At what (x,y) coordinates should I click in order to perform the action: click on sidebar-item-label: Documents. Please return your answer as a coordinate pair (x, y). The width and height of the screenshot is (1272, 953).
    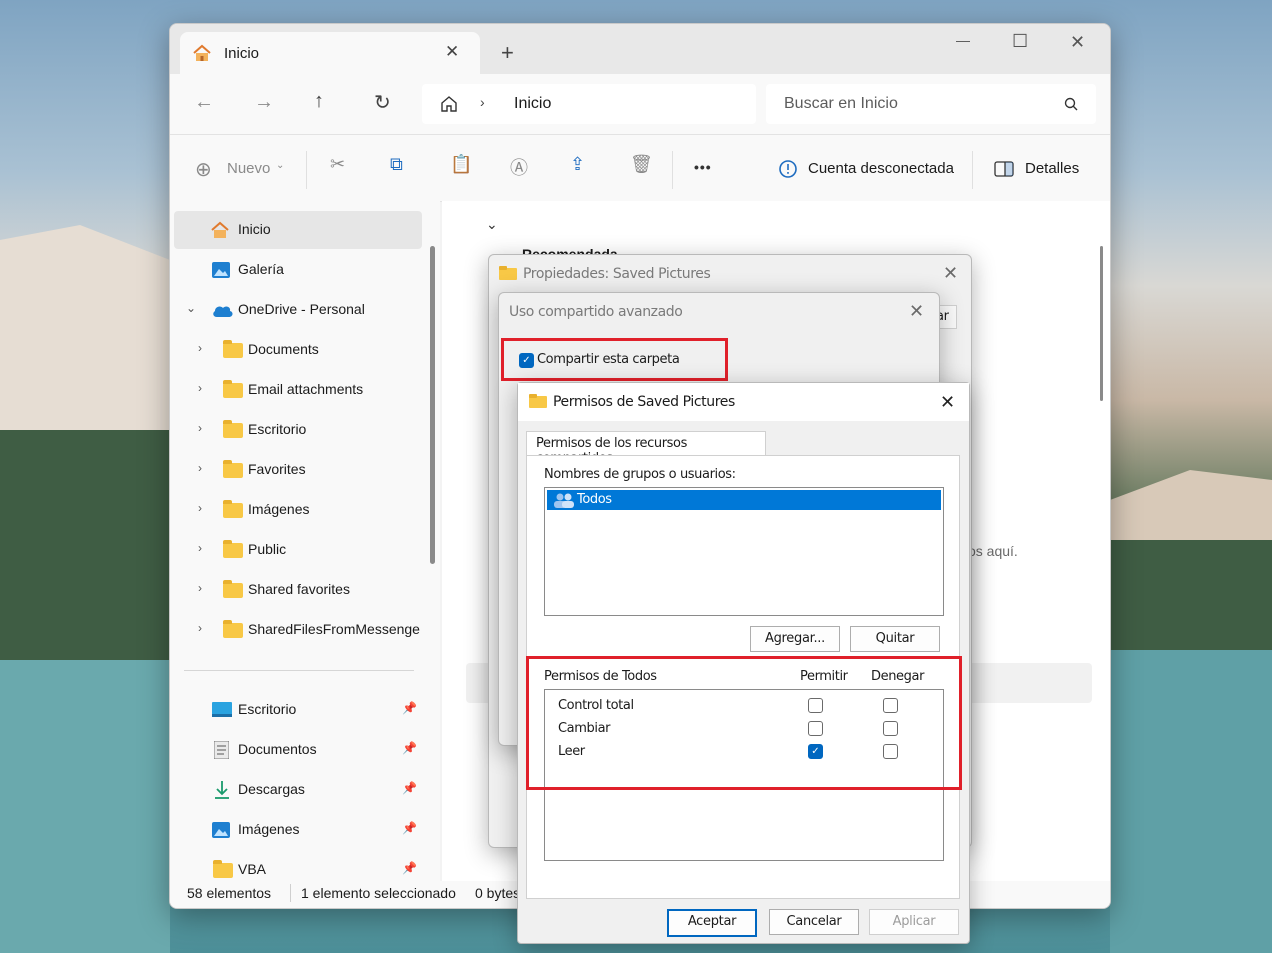
    Looking at the image, I should click on (283, 349).